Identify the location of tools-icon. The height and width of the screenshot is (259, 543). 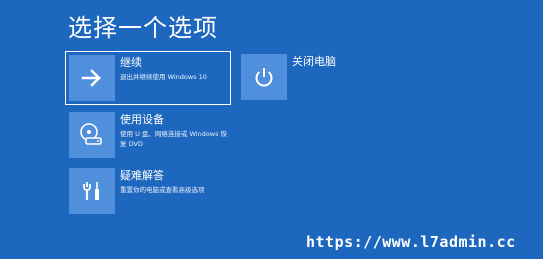
(92, 191).